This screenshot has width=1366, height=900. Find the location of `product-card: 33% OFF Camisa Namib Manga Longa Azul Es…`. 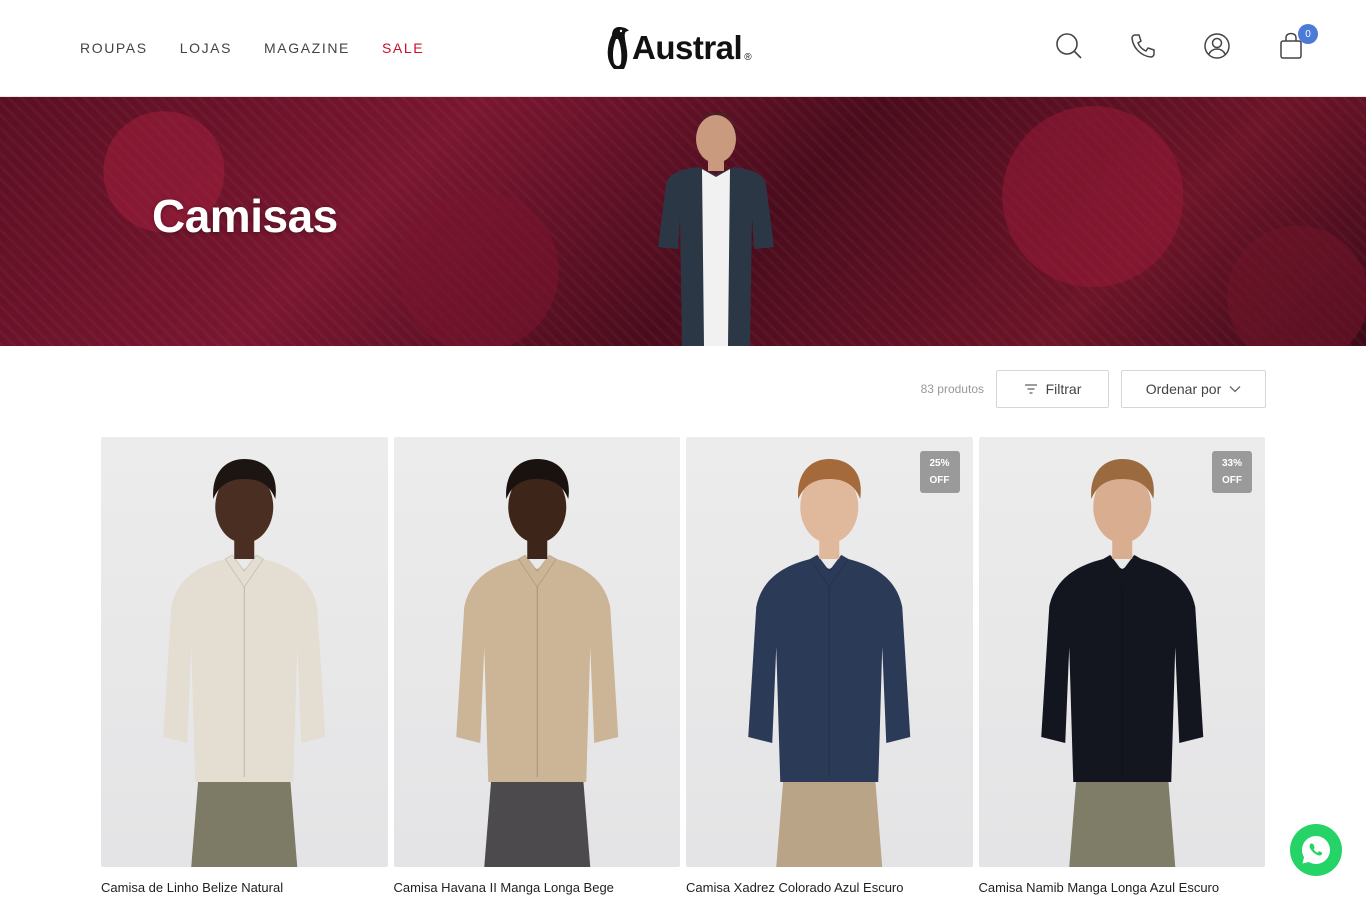

product-card: 33% OFF Camisa Namib Manga Longa Azul Es… is located at coordinates (1122, 666).